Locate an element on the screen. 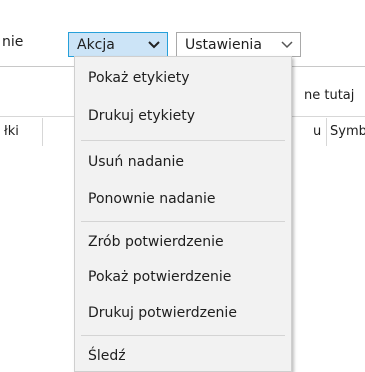 This screenshot has height=372, width=365. menu-item-usun-nadanie: Usuń nadanie is located at coordinates (136, 162).